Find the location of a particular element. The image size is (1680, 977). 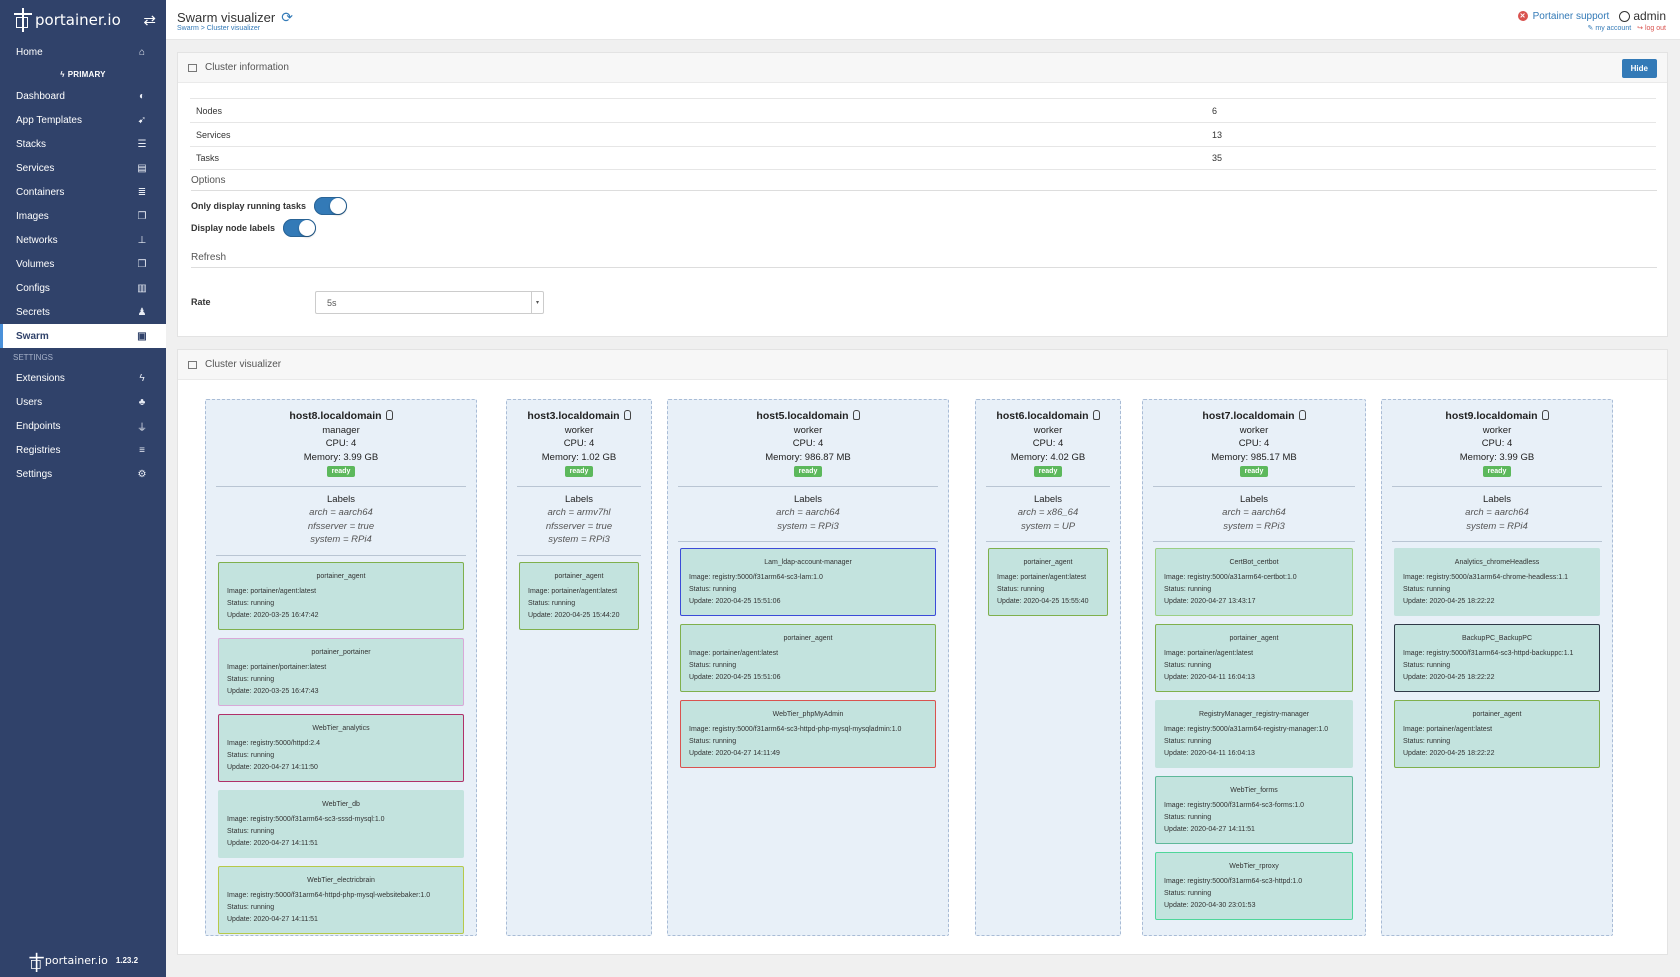

task-name: CertBot_certbot is located at coordinates (1254, 562).